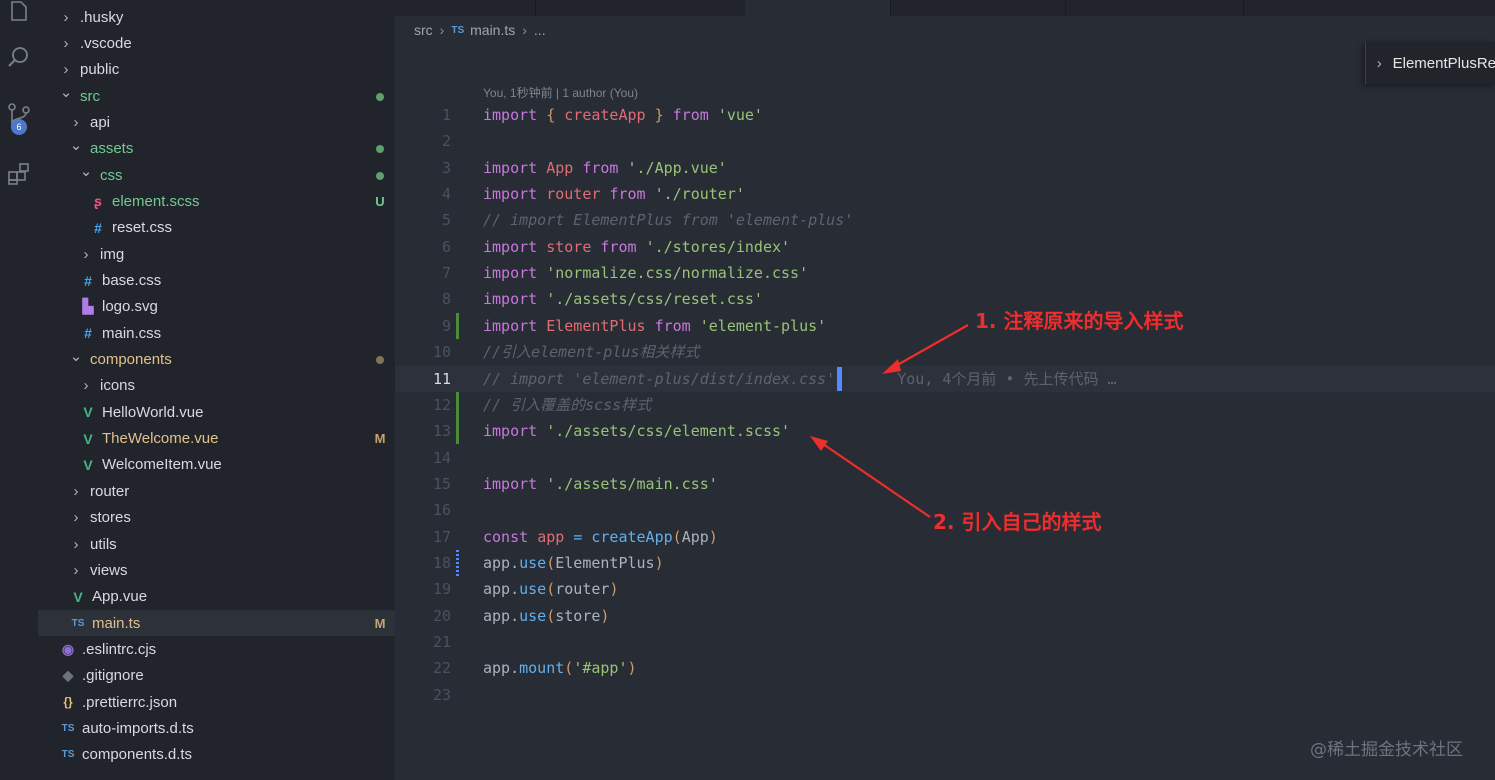  Describe the element at coordinates (1386, 750) in the screenshot. I see `watermark: @稀土掘金技术社区` at that location.